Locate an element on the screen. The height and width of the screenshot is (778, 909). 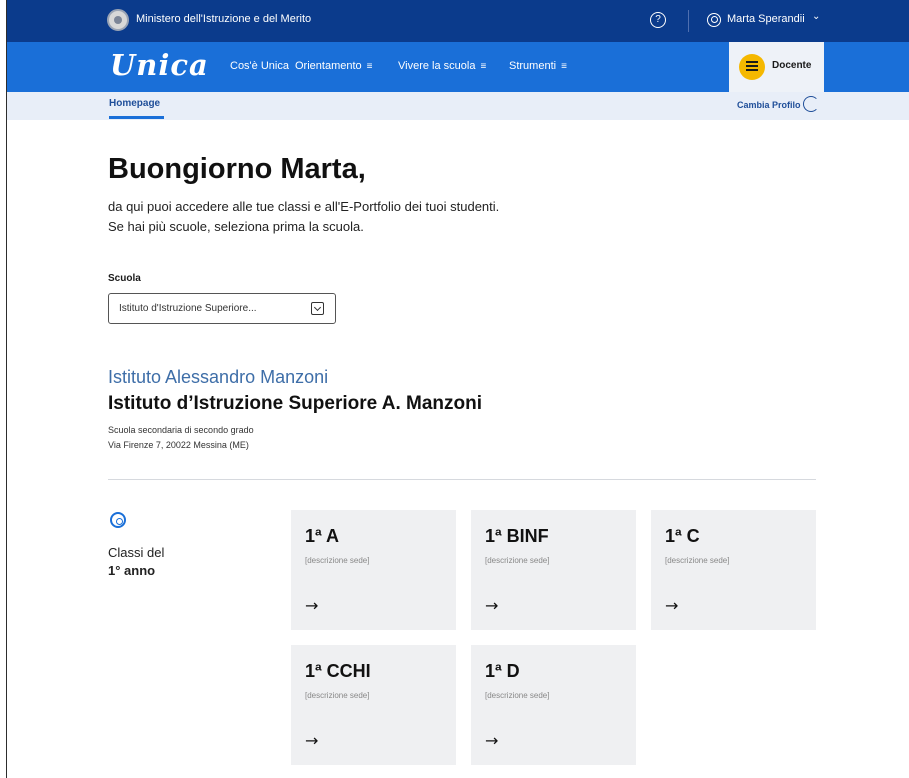
chevron-down-icon is located at coordinates (317, 308).